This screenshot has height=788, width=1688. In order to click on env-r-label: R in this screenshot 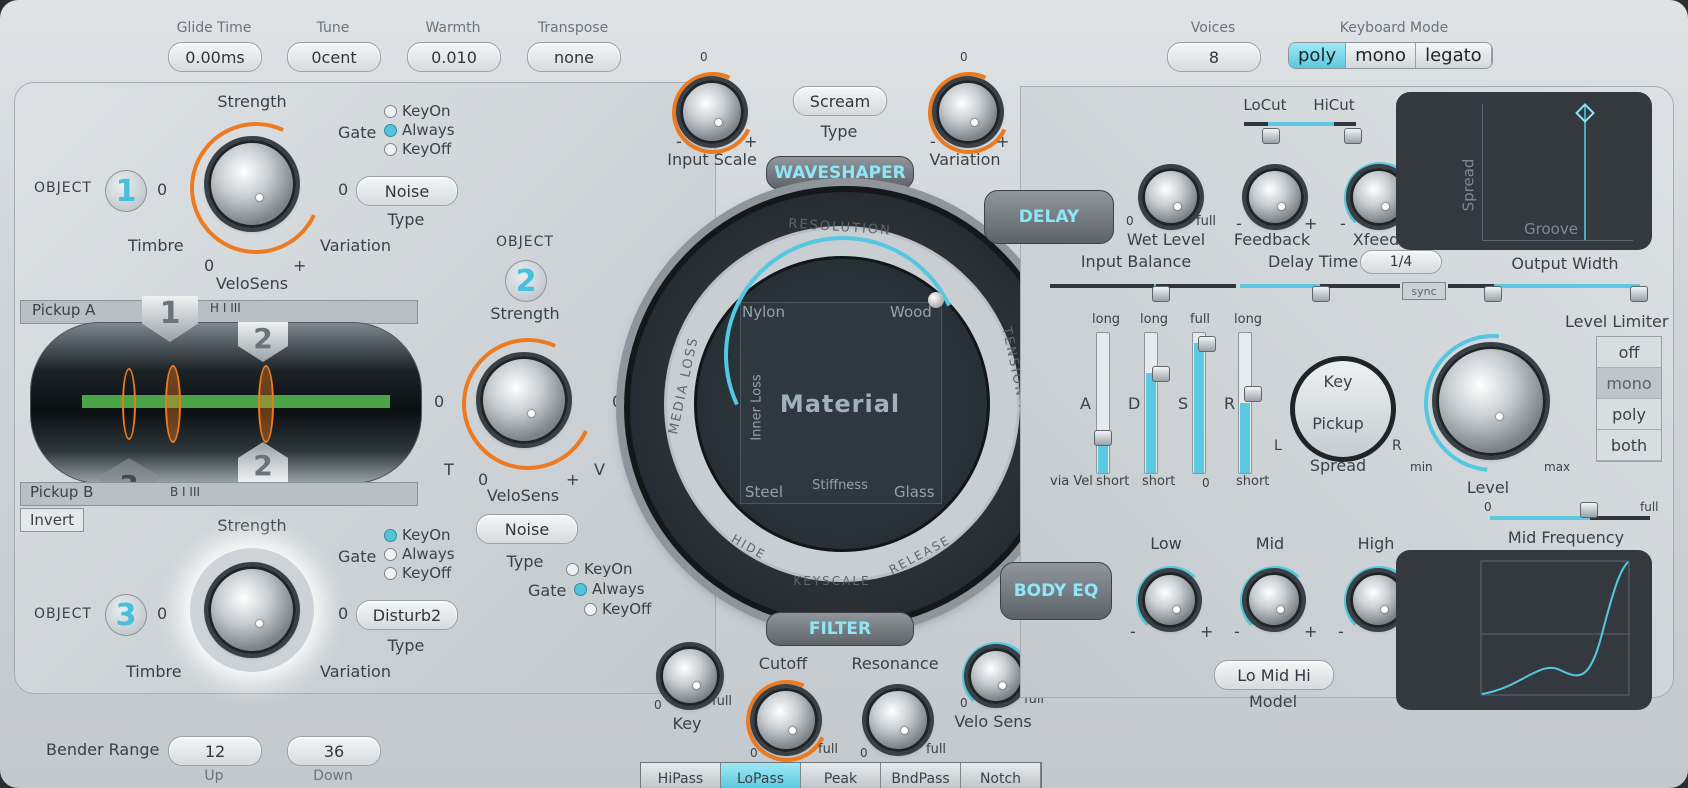, I will do `click(1230, 403)`.